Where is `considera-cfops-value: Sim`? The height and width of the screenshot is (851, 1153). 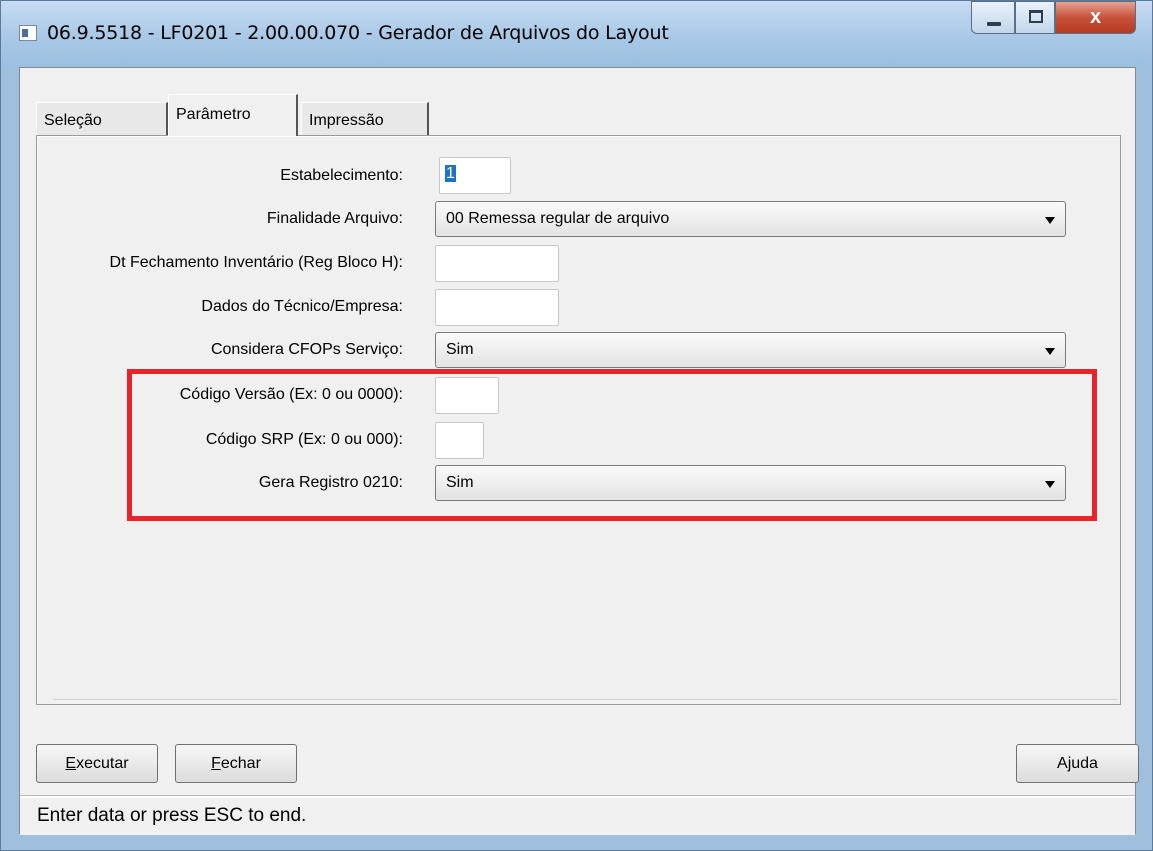 considera-cfops-value: Sim is located at coordinates (460, 349).